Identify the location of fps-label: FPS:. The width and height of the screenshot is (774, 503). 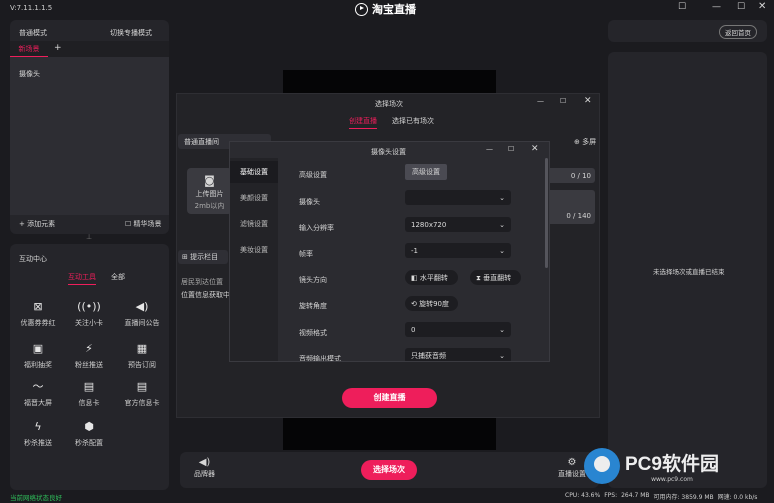
(611, 495).